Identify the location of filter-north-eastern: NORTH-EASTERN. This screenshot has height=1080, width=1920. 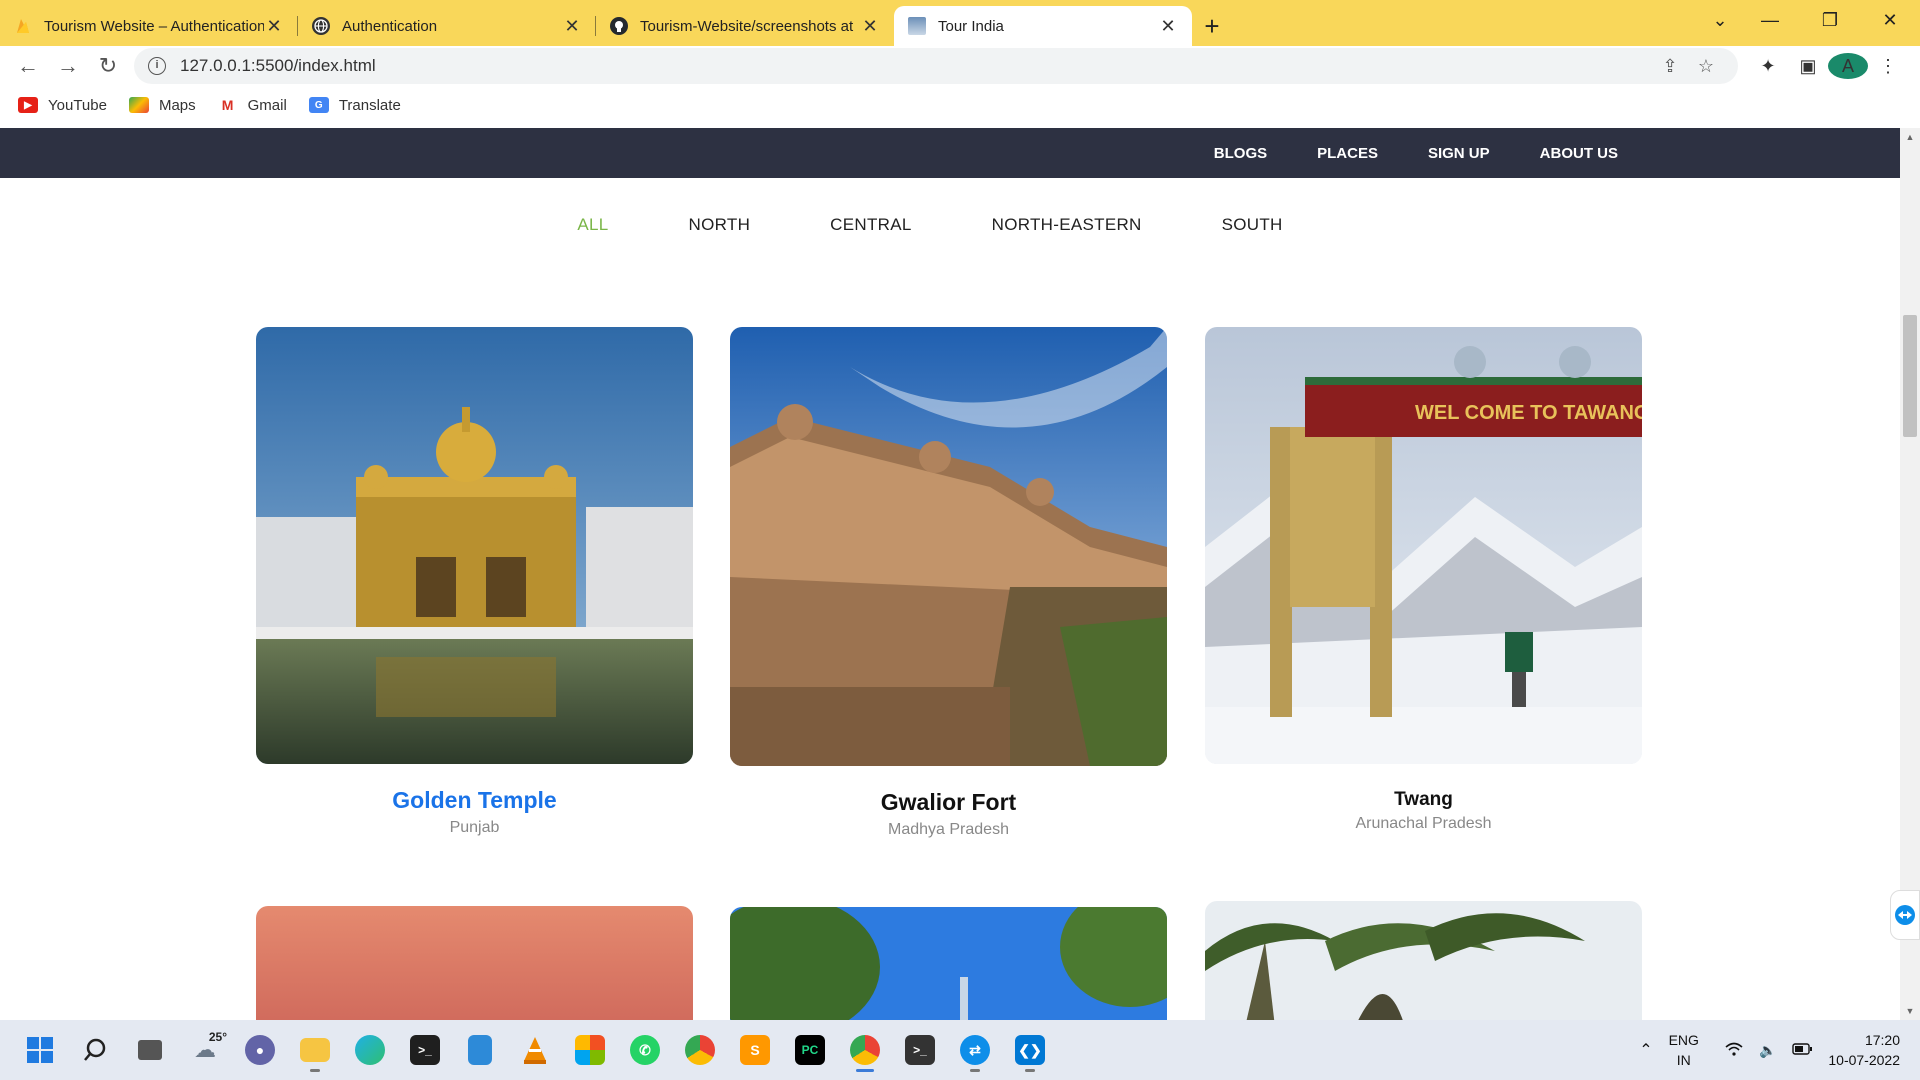
(1067, 225).